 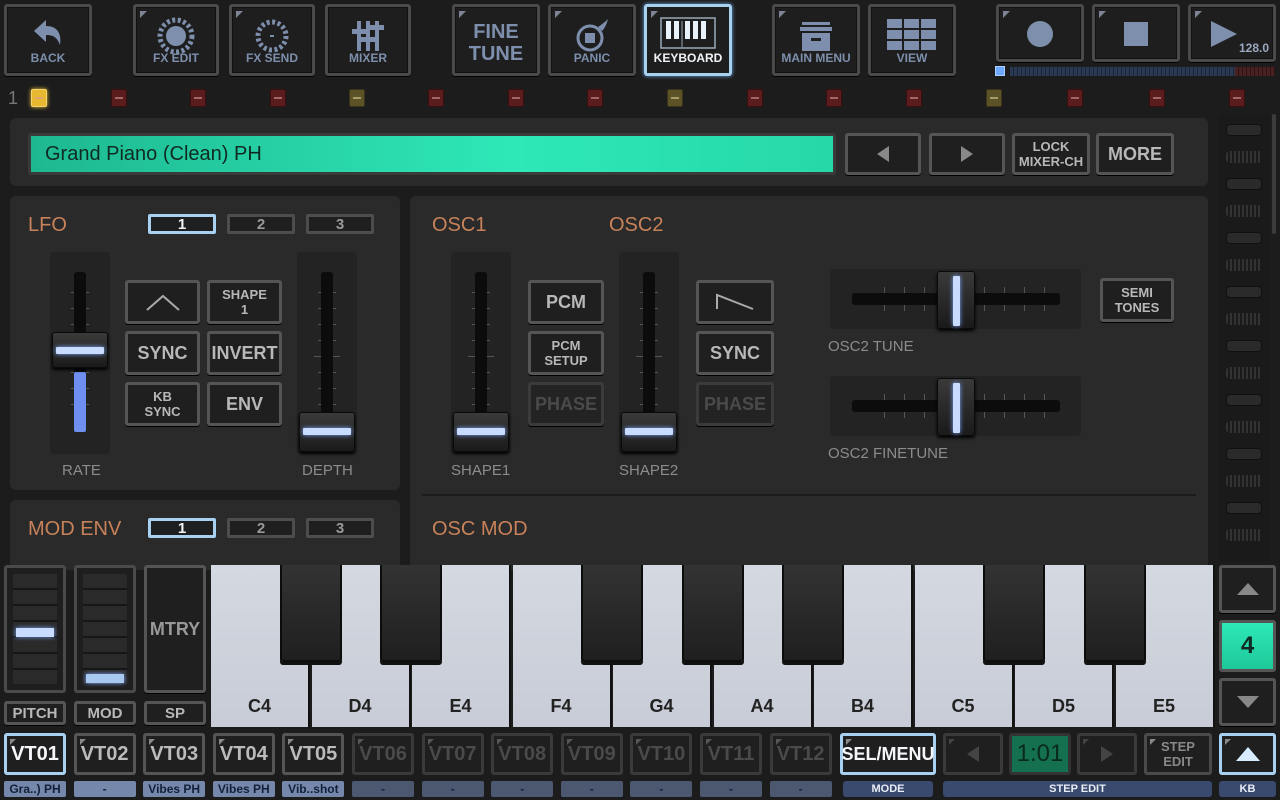 What do you see at coordinates (973, 754) in the screenshot?
I see `step-prev-button` at bounding box center [973, 754].